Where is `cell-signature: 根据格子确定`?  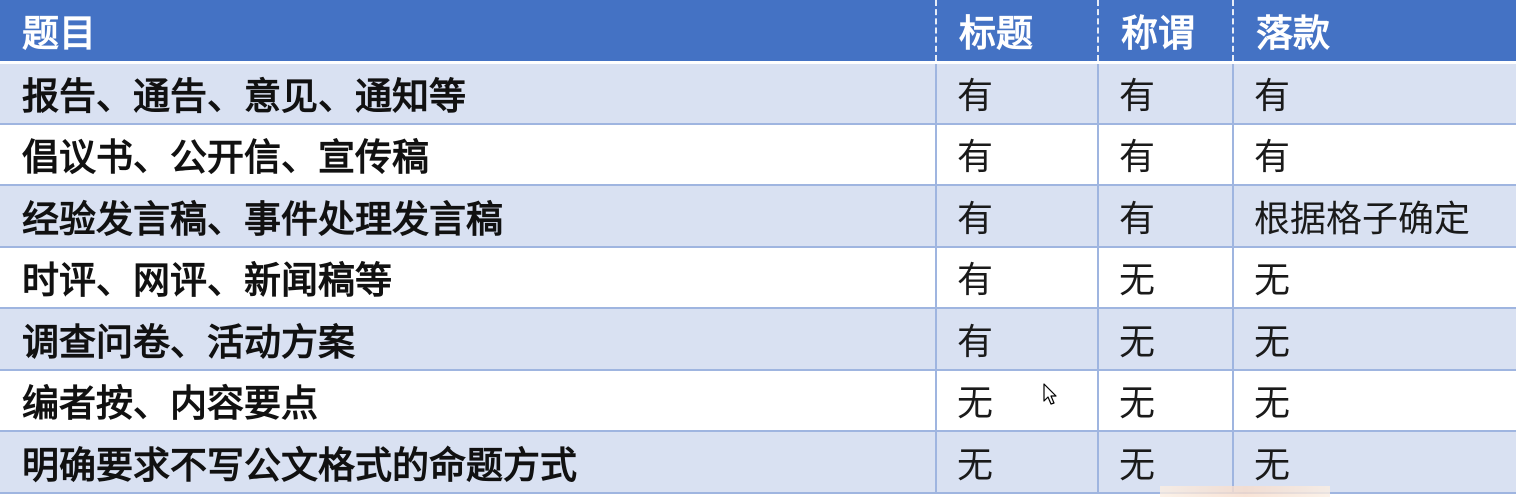
cell-signature: 根据格子确定 is located at coordinates (1374, 216).